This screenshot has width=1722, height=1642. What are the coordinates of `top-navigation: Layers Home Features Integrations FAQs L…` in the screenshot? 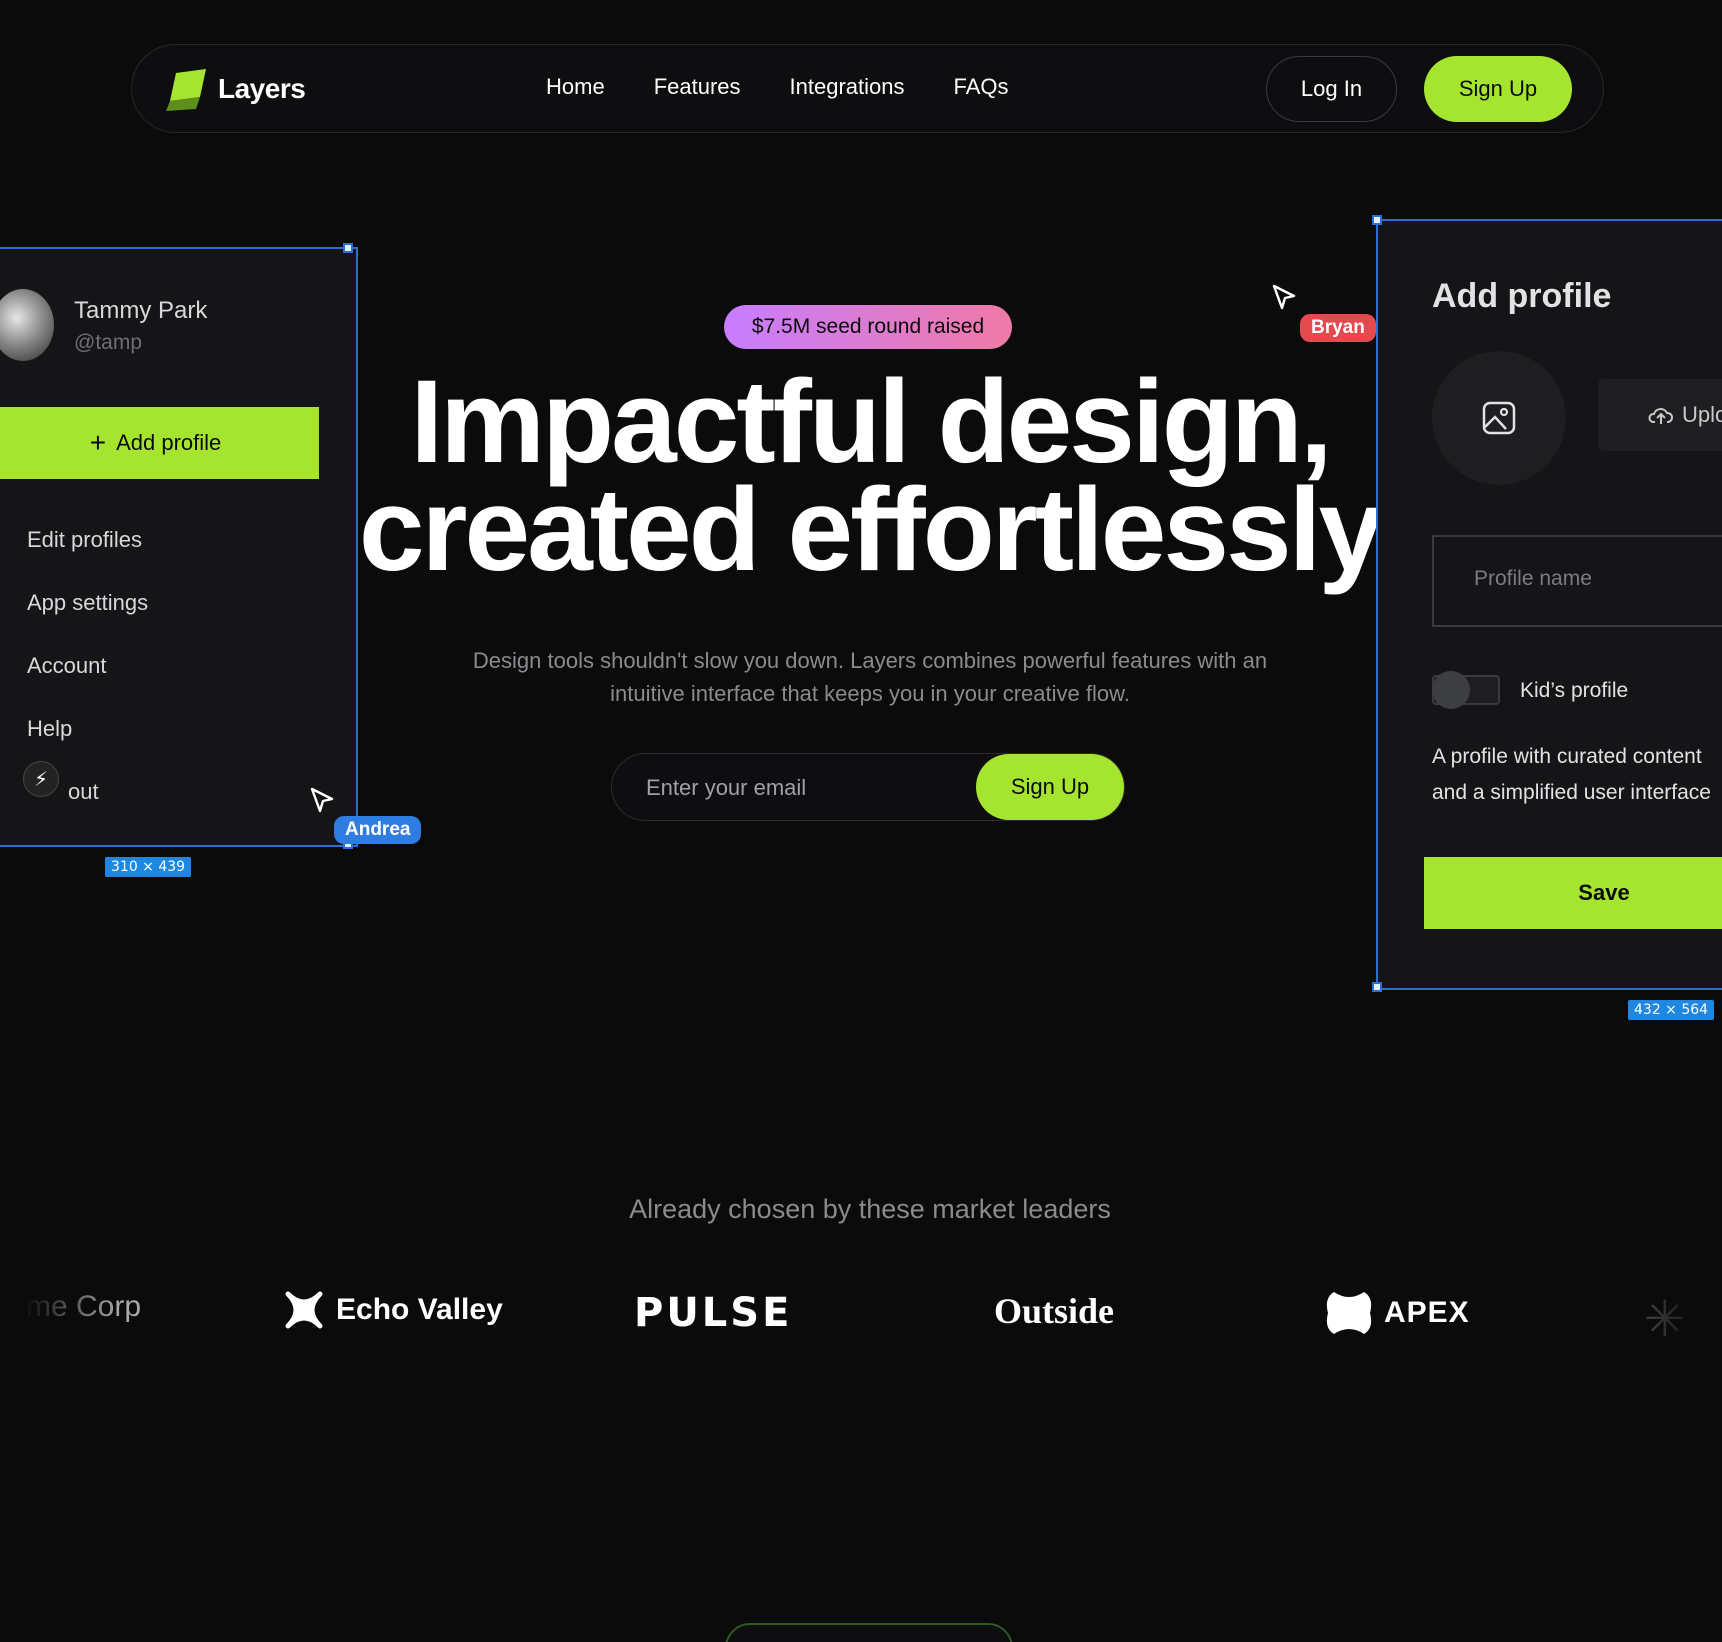 It's located at (867, 88).